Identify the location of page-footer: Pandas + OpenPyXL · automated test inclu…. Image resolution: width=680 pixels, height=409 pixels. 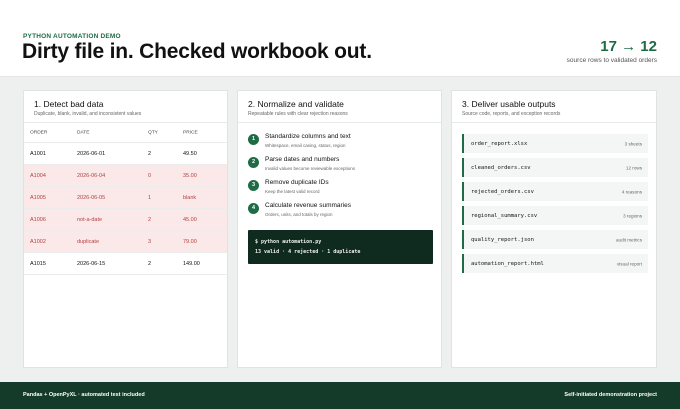
(340, 395).